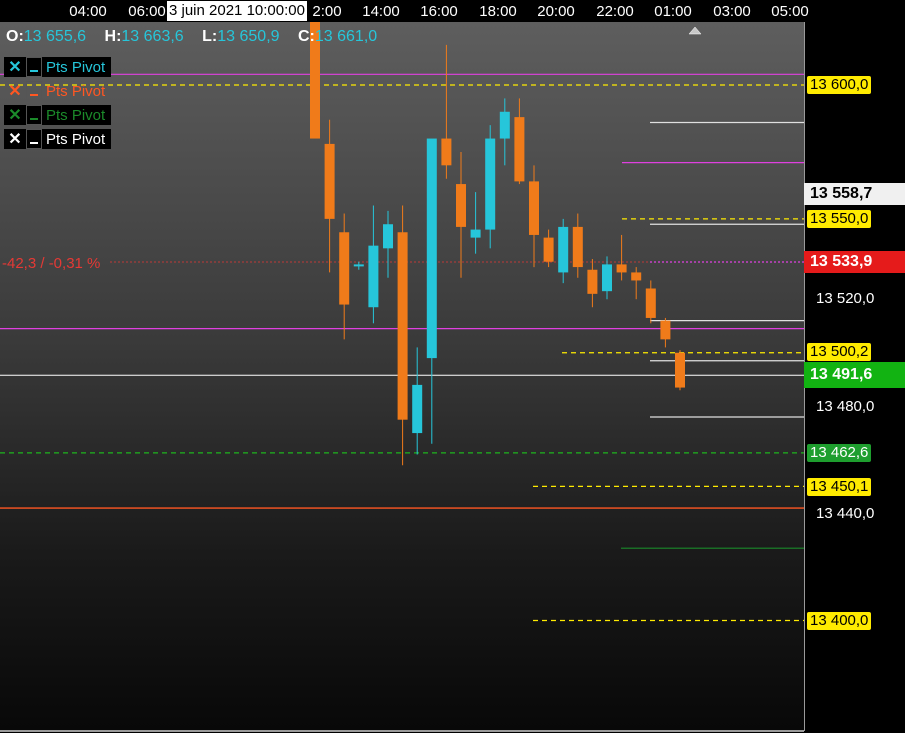  What do you see at coordinates (845, 298) in the screenshot?
I see `price-tag-13520: 13 520,0` at bounding box center [845, 298].